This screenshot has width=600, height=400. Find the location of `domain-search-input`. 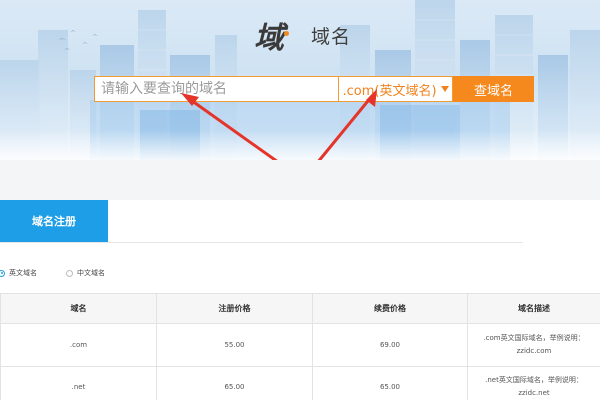

domain-search-input is located at coordinates (216, 89).